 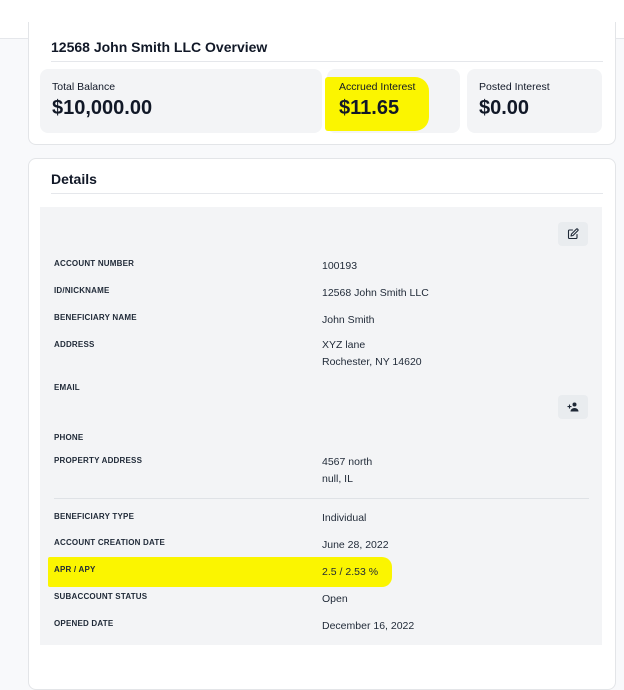 What do you see at coordinates (344, 345) in the screenshot?
I see `address-line-1: XYZ lane` at bounding box center [344, 345].